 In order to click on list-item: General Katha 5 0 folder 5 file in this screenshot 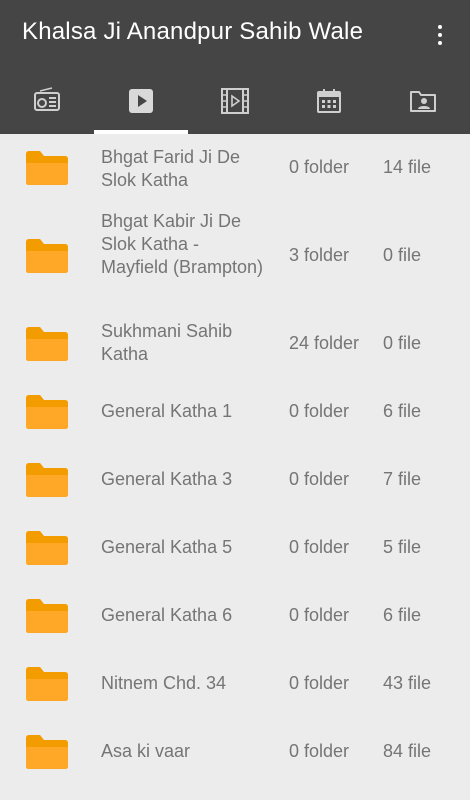, I will do `click(235, 548)`.